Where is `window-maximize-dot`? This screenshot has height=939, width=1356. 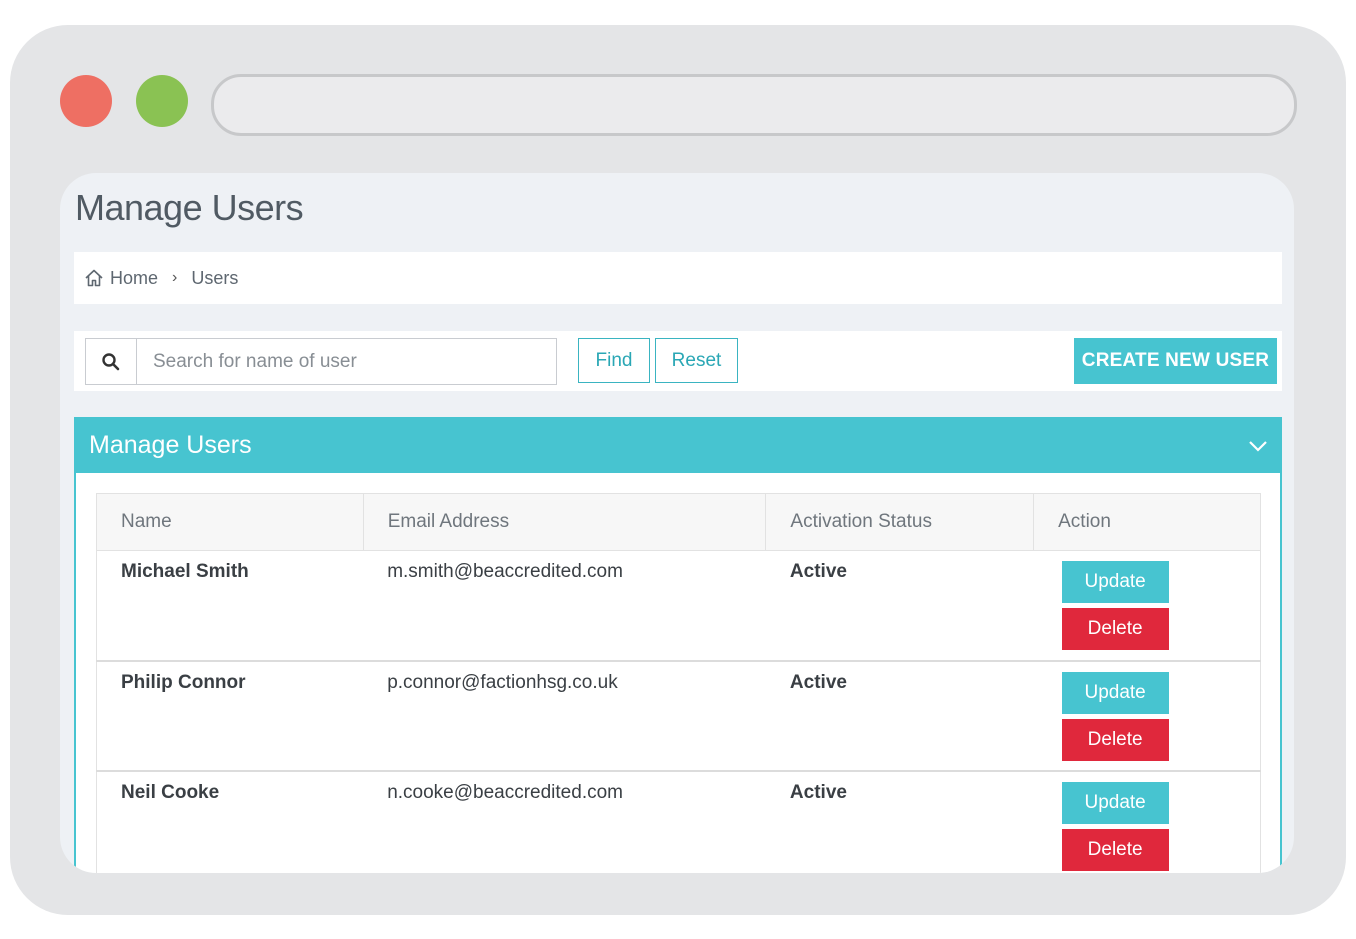 window-maximize-dot is located at coordinates (162, 101).